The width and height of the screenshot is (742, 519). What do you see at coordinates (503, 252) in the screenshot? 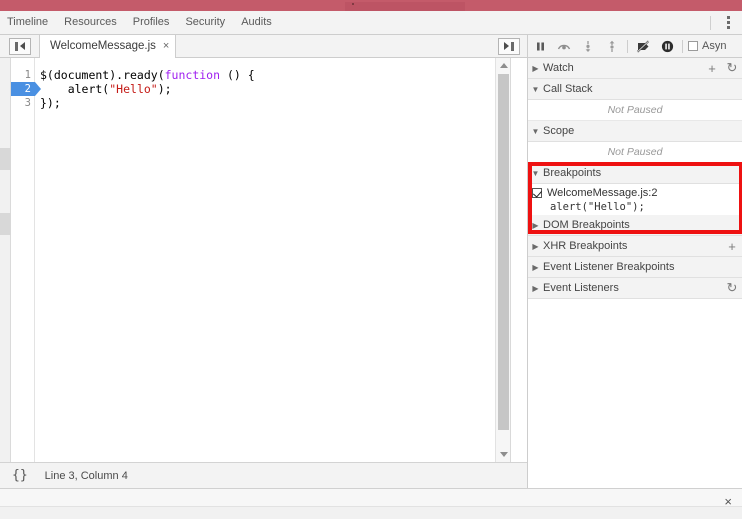
I see `scrollbar-thumb` at bounding box center [503, 252].